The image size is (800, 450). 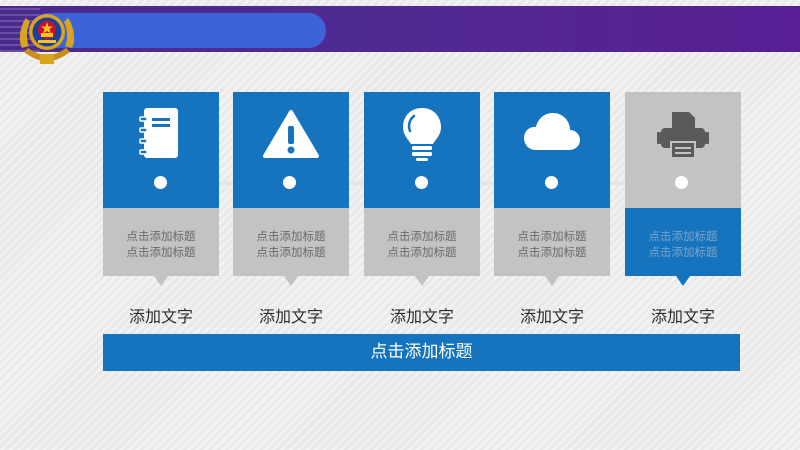 I want to click on printer-icon, so click(x=683, y=135).